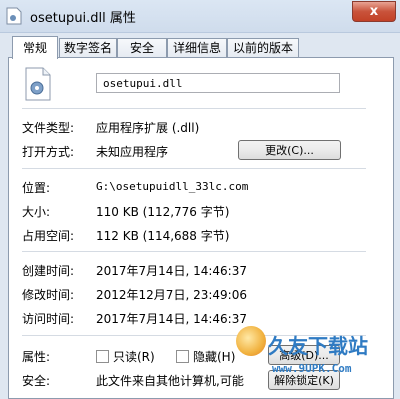 Image resolution: width=400 pixels, height=399 pixels. What do you see at coordinates (197, 47) in the screenshot?
I see `tab-details: 详细信息` at bounding box center [197, 47].